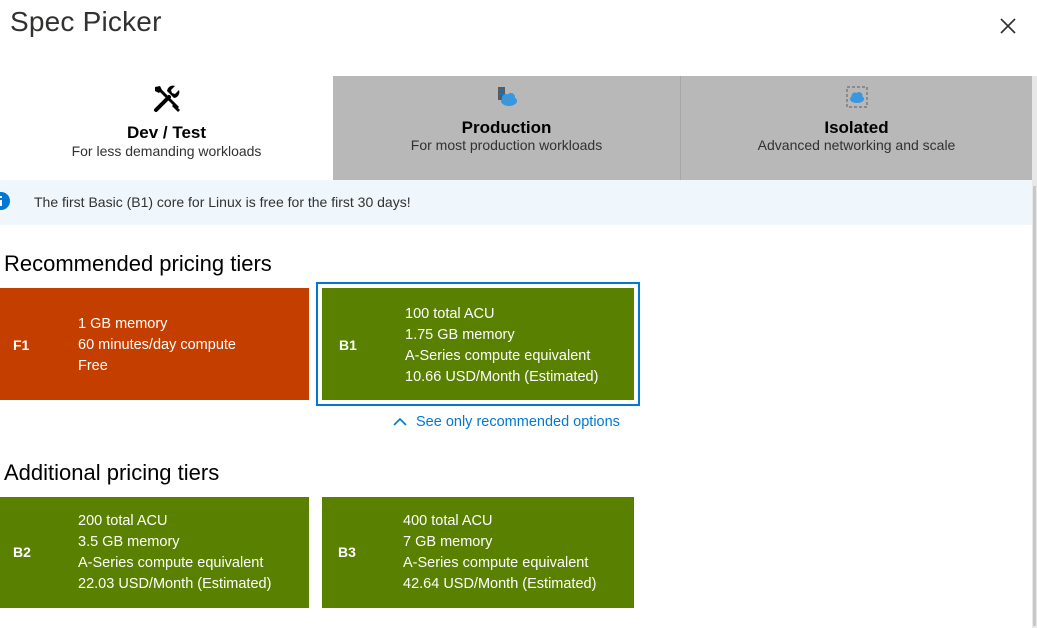 The height and width of the screenshot is (628, 1037). Describe the element at coordinates (86, 21) in the screenshot. I see `dialog-title: Spec Picker` at that location.